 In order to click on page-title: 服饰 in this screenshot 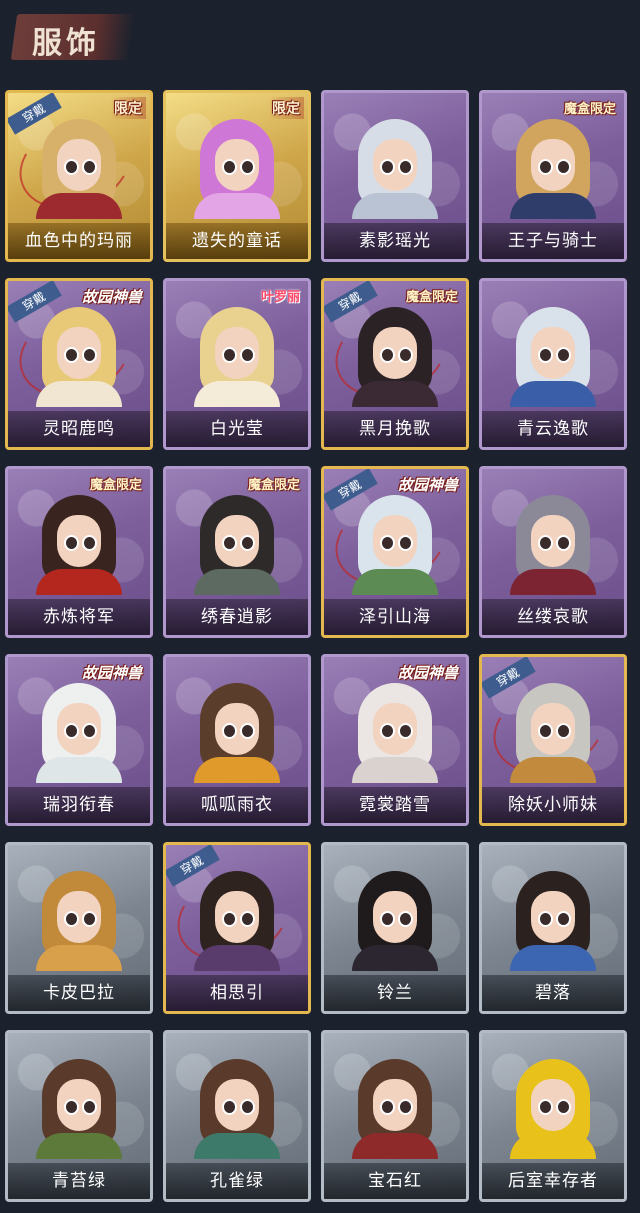, I will do `click(66, 43)`.